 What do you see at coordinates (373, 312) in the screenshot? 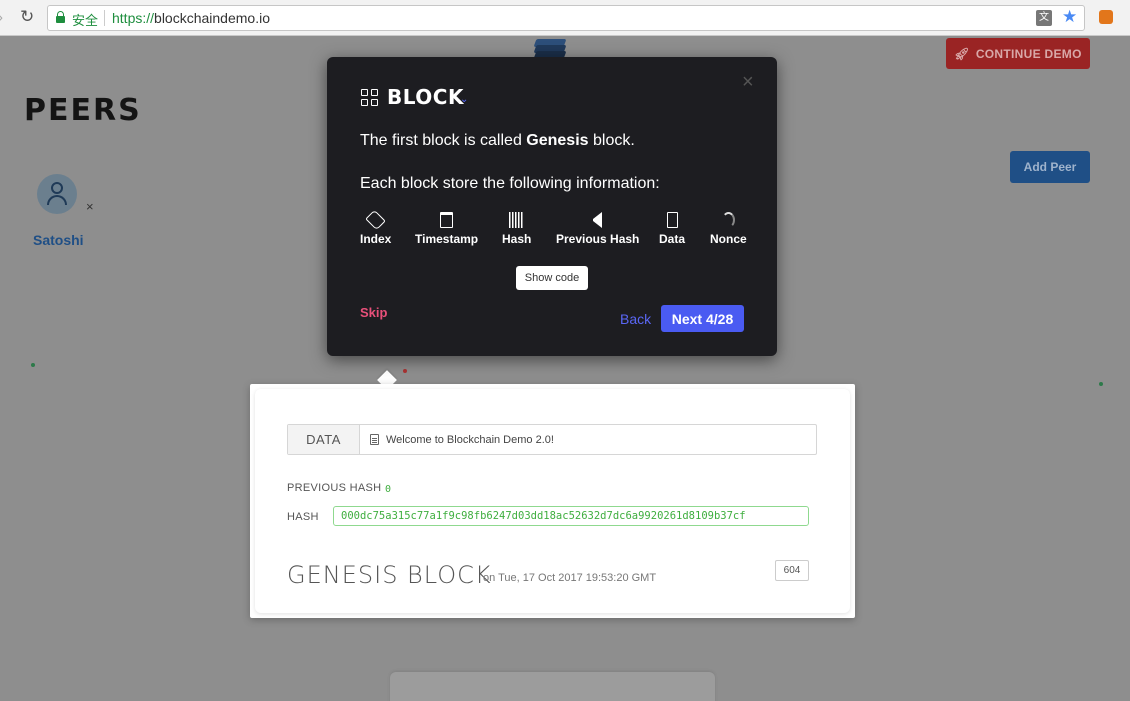
I see `skip-button: Skip` at bounding box center [373, 312].